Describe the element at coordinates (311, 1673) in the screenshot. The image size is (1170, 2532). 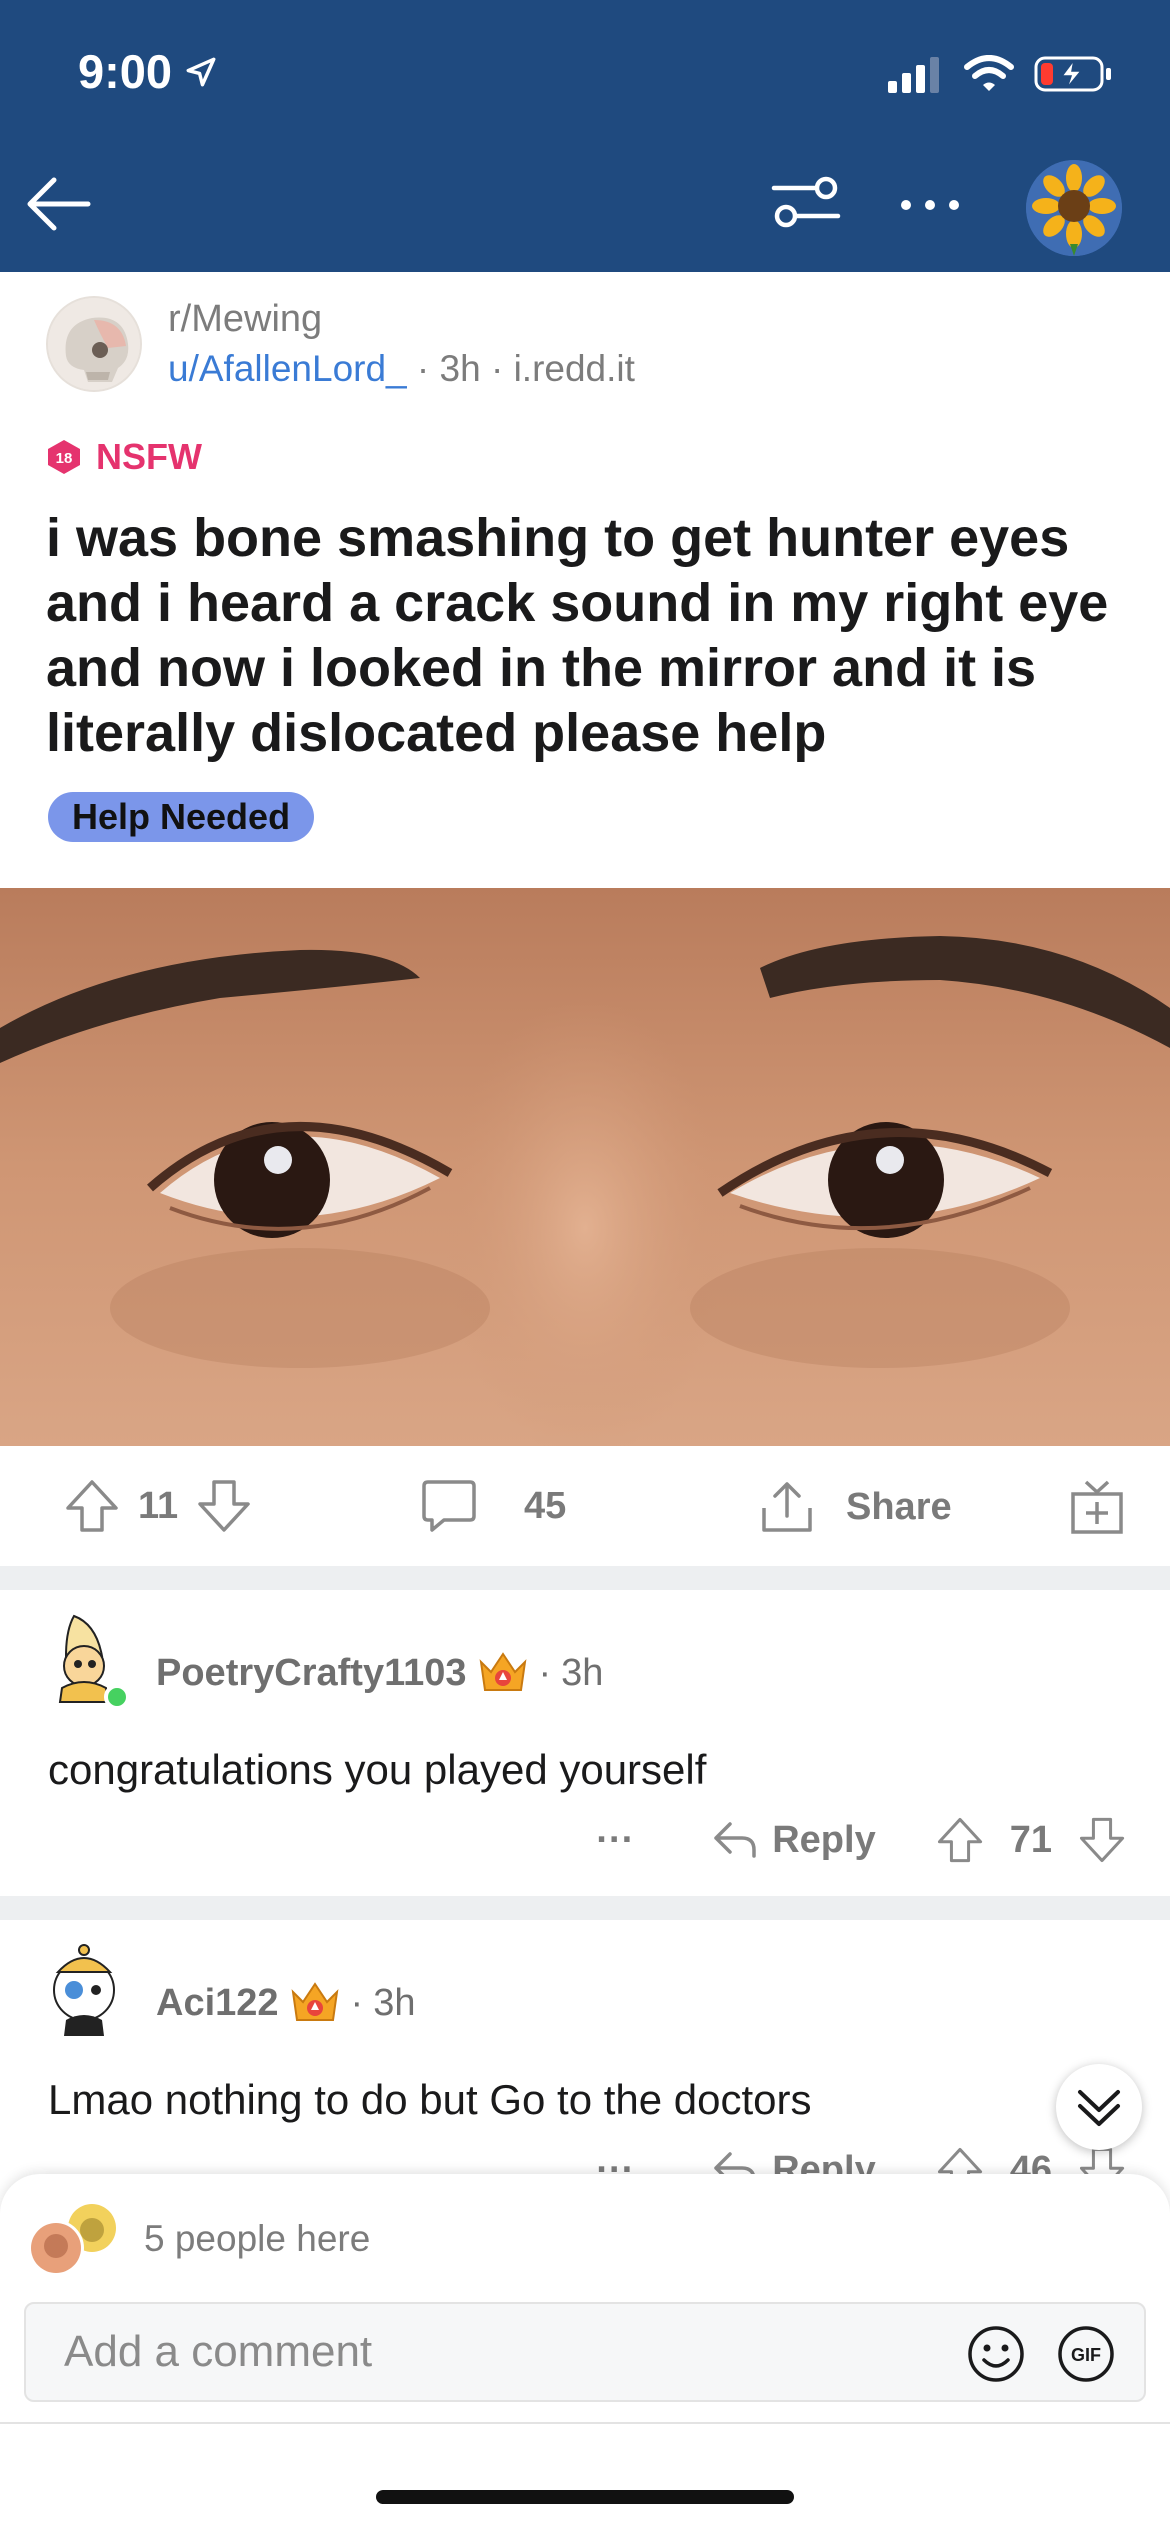
I see `comment-username: PoetryCrafty1103` at that location.